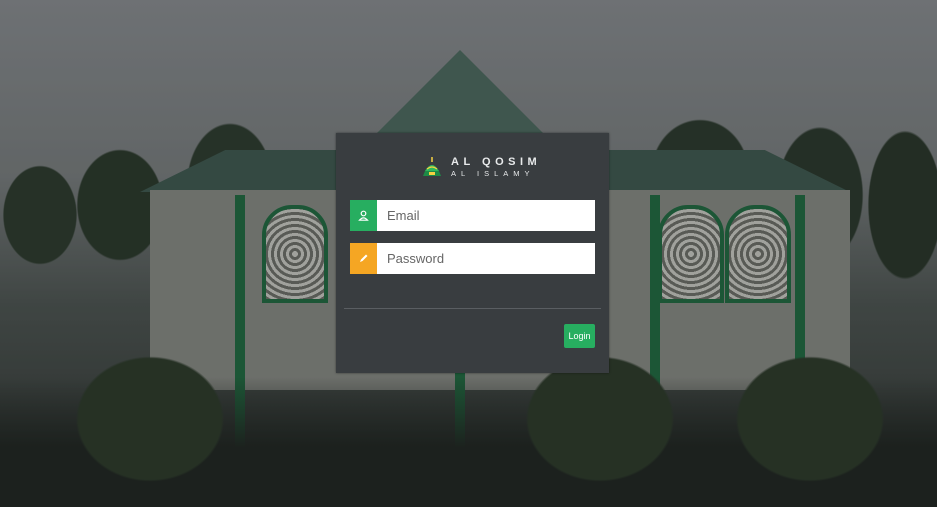 This screenshot has height=507, width=937. Describe the element at coordinates (486, 258) in the screenshot. I see `password-input` at that location.